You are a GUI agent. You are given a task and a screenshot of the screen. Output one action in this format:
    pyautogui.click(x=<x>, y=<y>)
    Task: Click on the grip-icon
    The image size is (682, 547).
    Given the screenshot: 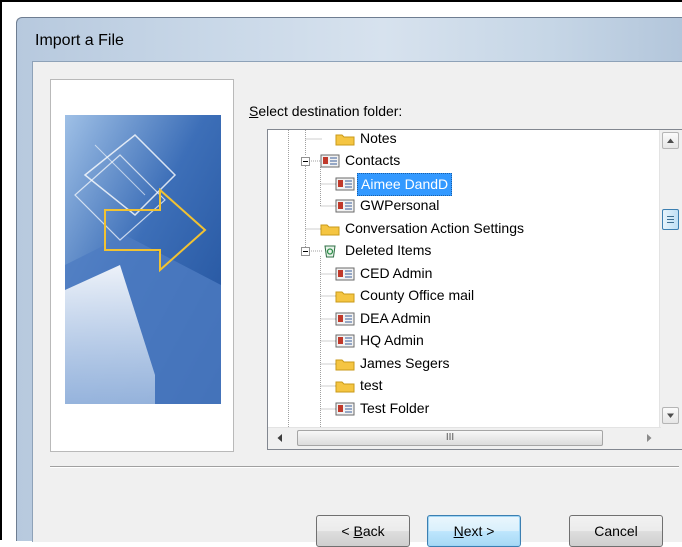 What is the action you would take?
    pyautogui.click(x=670, y=219)
    